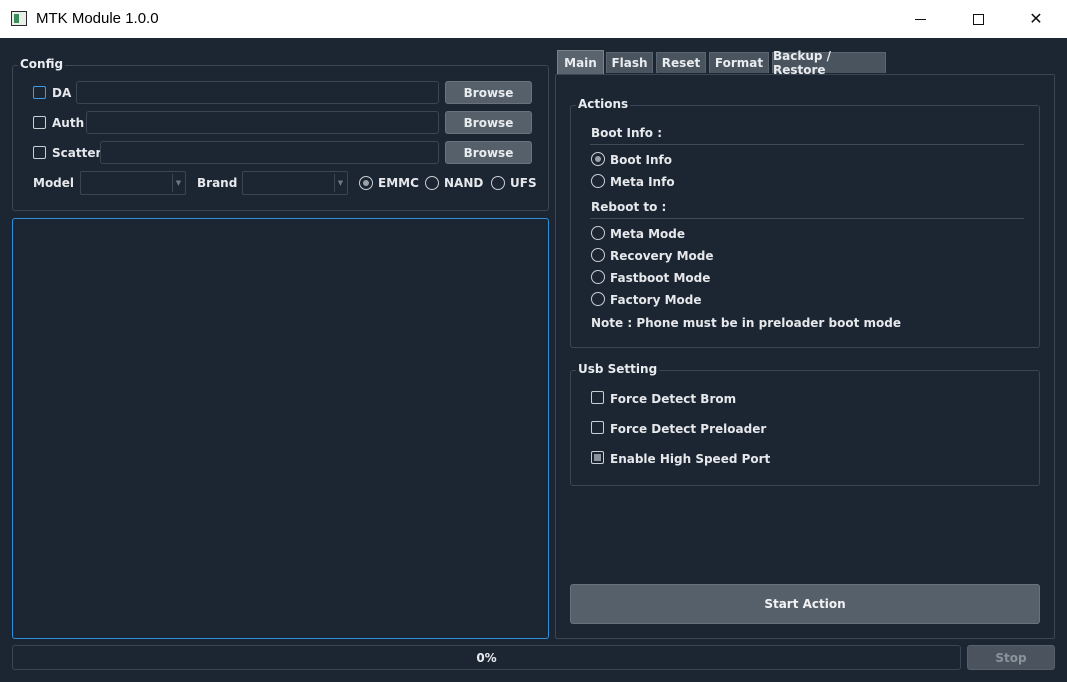 This screenshot has width=1067, height=682. What do you see at coordinates (597, 457) in the screenshot?
I see `enable-high-speed-port-checkbox` at bounding box center [597, 457].